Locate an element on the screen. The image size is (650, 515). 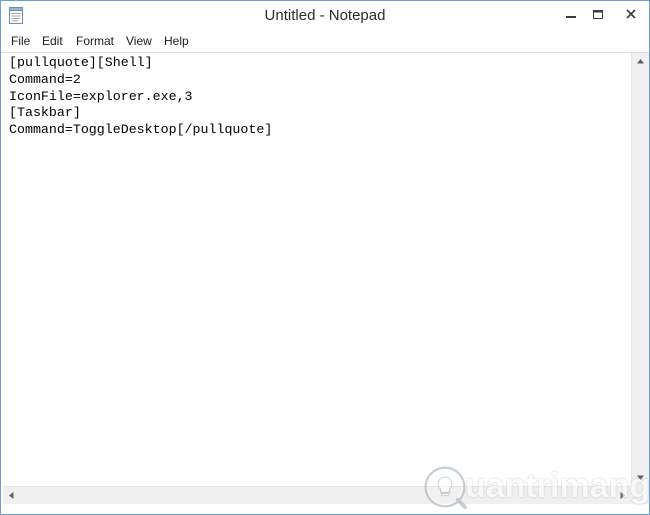
maximize-icon is located at coordinates (598, 14).